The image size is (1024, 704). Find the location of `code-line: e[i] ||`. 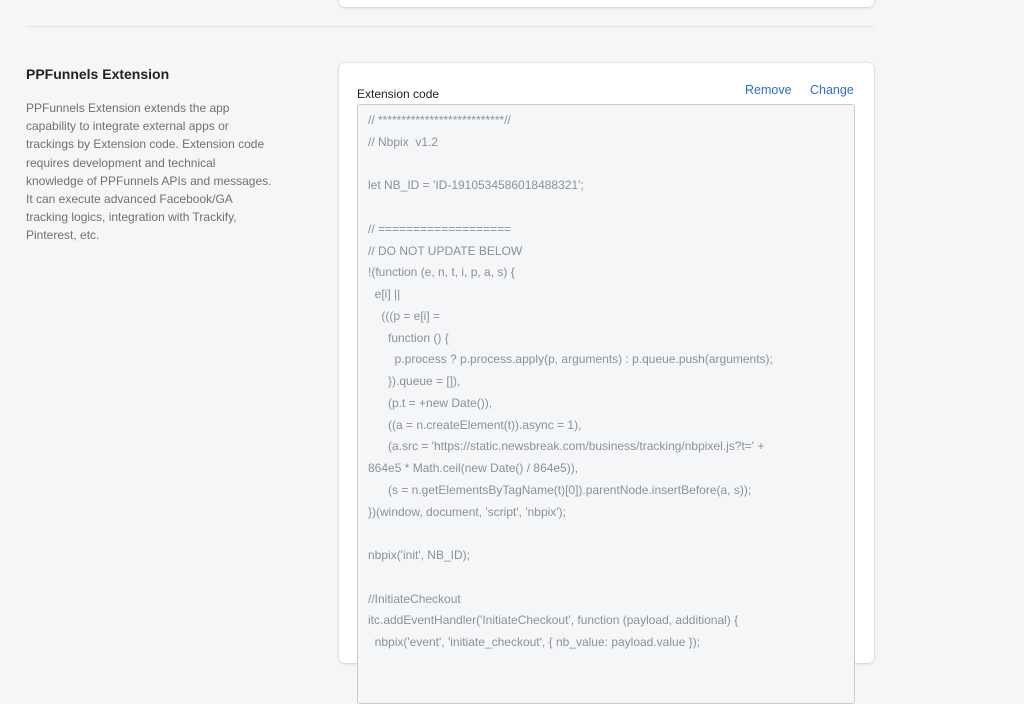

code-line: e[i] || is located at coordinates (384, 294).